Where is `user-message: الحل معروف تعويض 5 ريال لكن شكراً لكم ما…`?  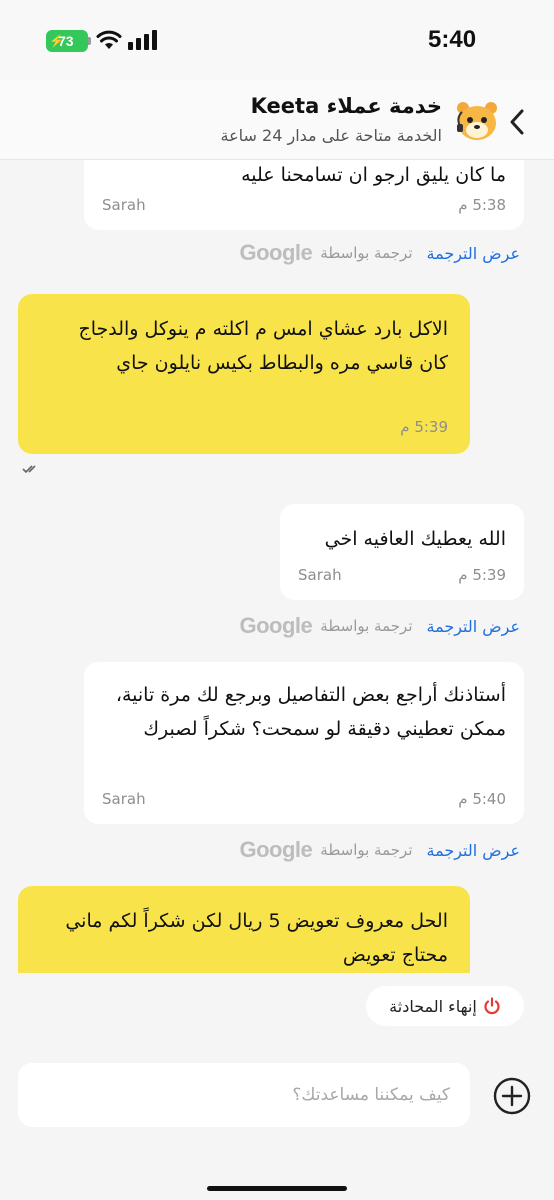 user-message: الحل معروف تعويض 5 ريال لكن شكراً لكم ما… is located at coordinates (244, 929).